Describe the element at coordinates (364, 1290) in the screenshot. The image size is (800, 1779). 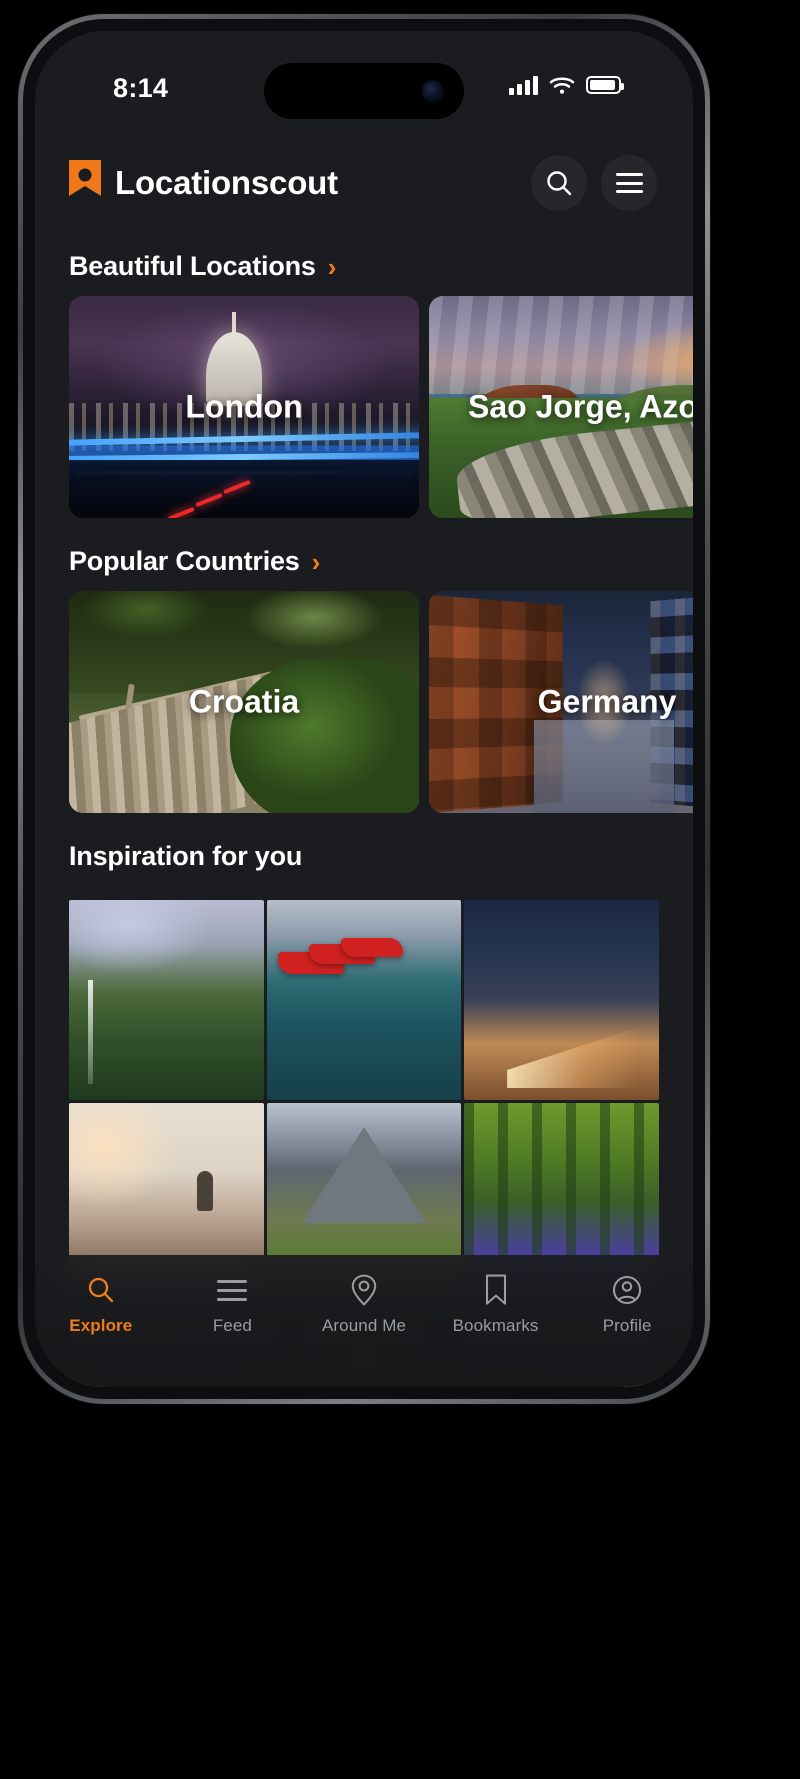
I see `map-pin-icon` at that location.